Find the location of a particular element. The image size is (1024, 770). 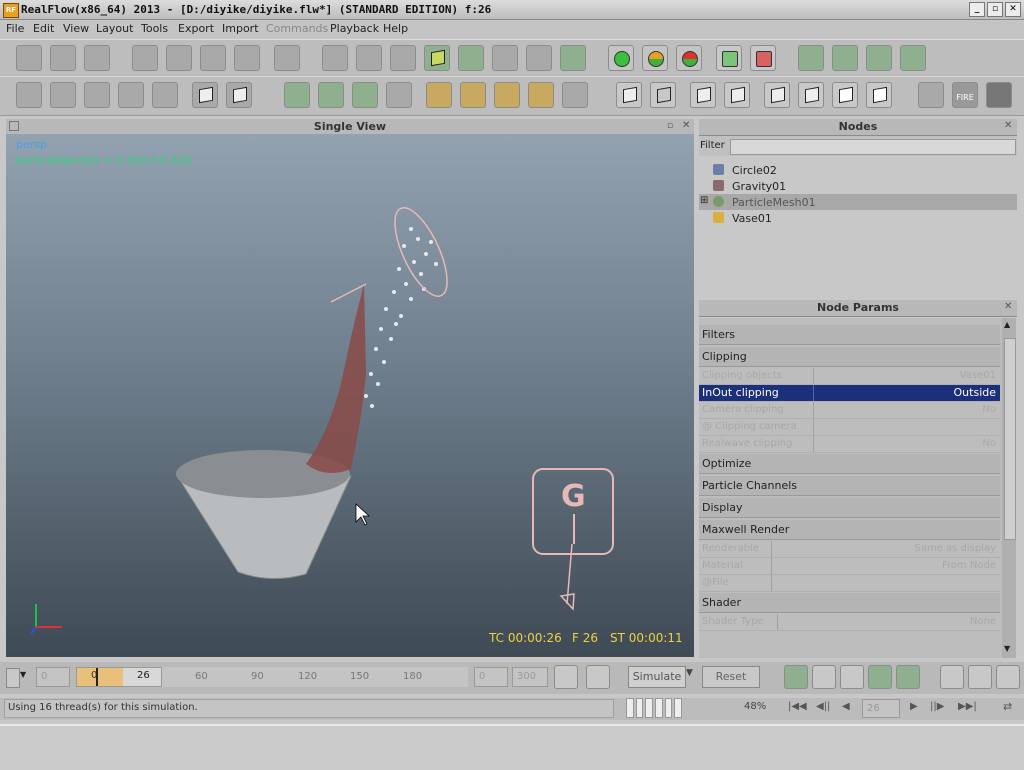

yellow-light-icon is located at coordinates (655, 58).